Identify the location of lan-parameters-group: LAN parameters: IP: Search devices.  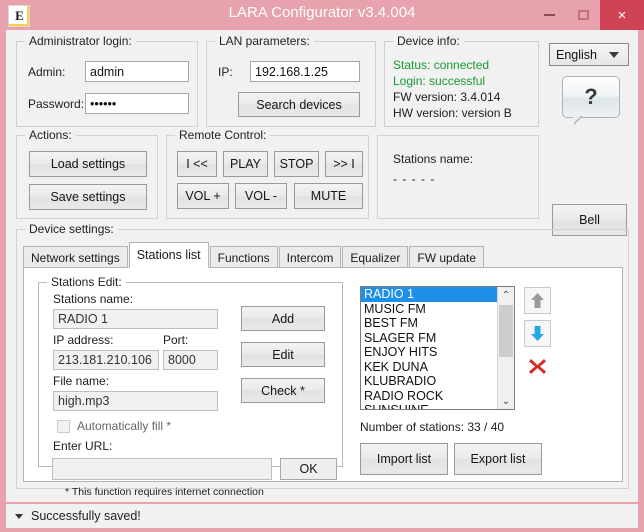
(291, 80).